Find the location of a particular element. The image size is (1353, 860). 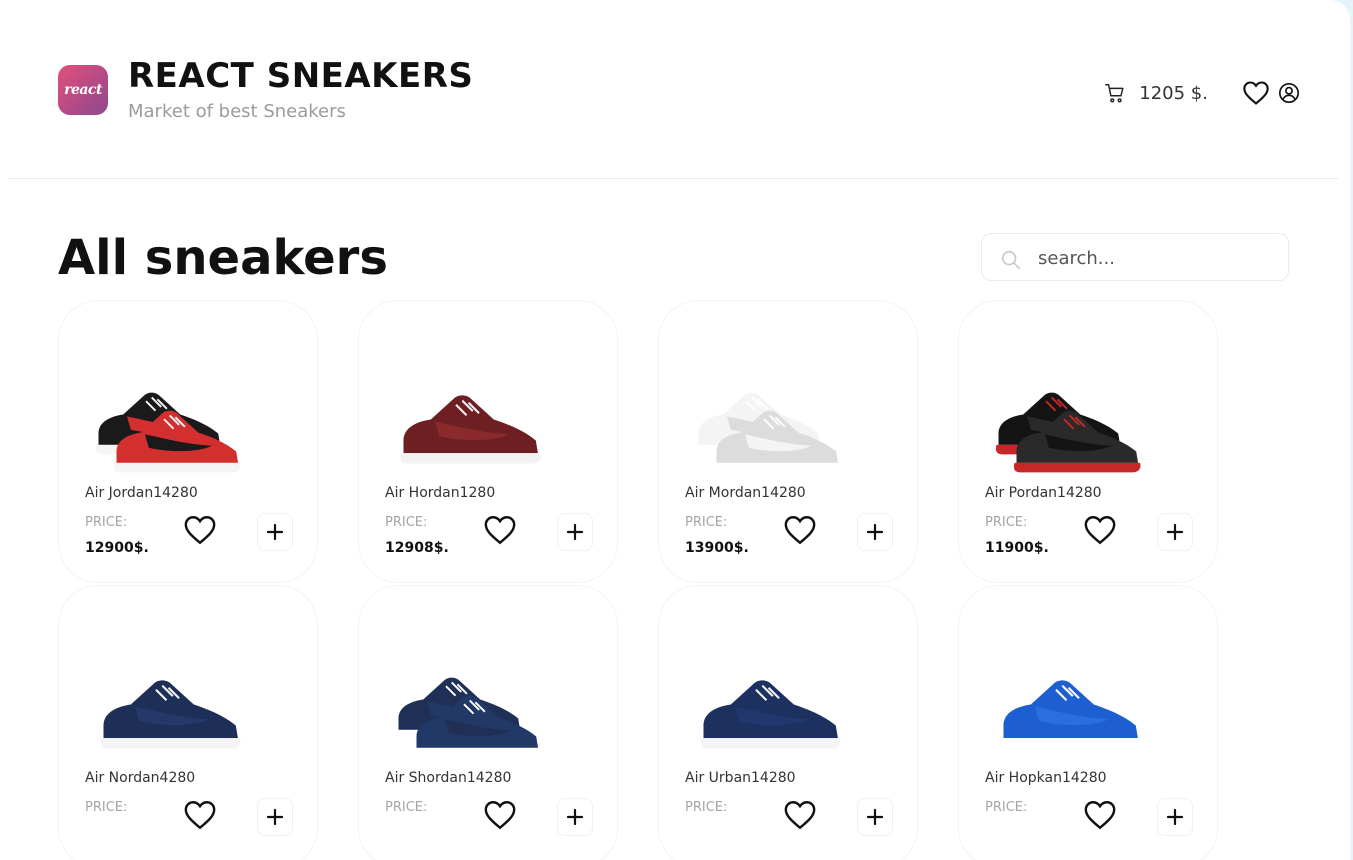

search-block is located at coordinates (1135, 257).